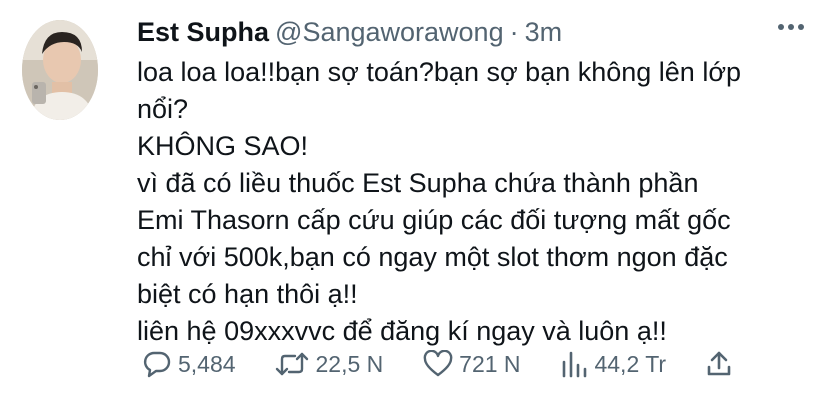 The height and width of the screenshot is (404, 828). I want to click on views-button: 44,2 Tr, so click(613, 364).